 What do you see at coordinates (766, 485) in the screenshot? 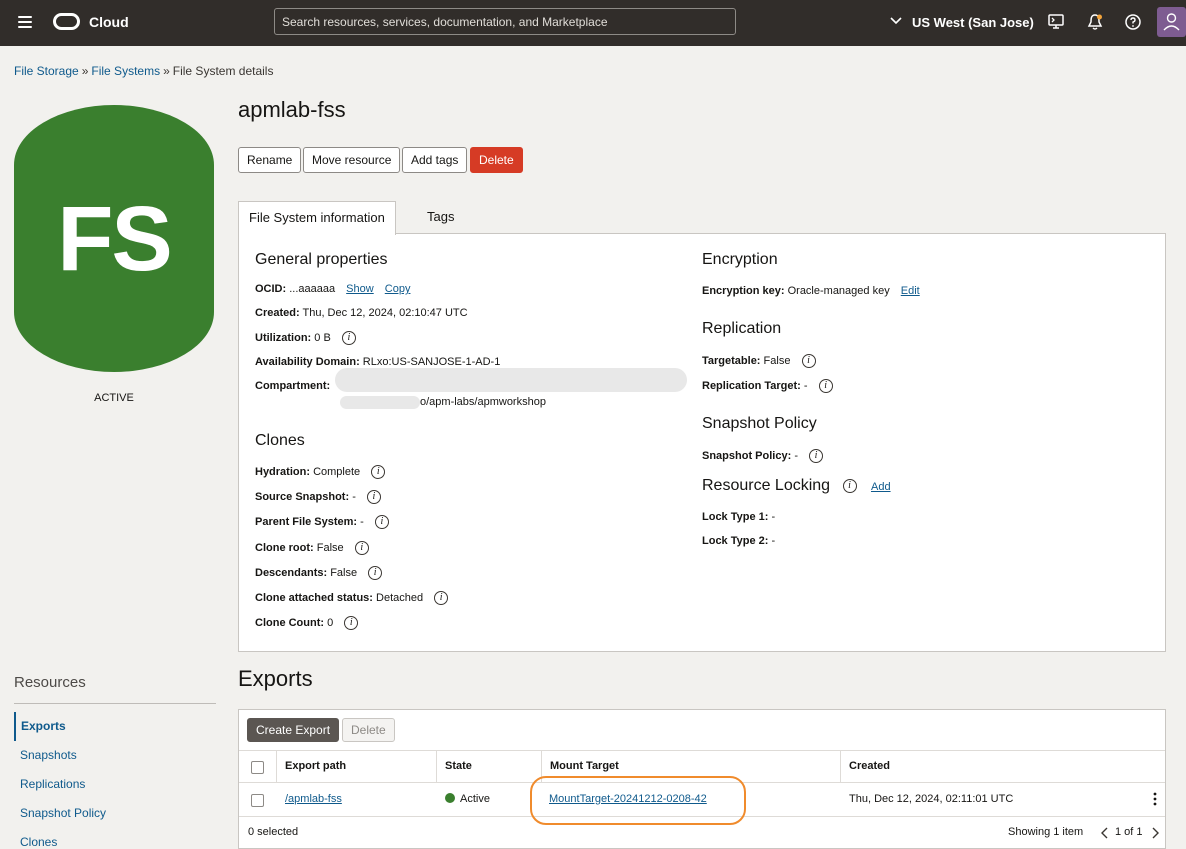
I see `resource-locking-title: Resource Locking` at bounding box center [766, 485].